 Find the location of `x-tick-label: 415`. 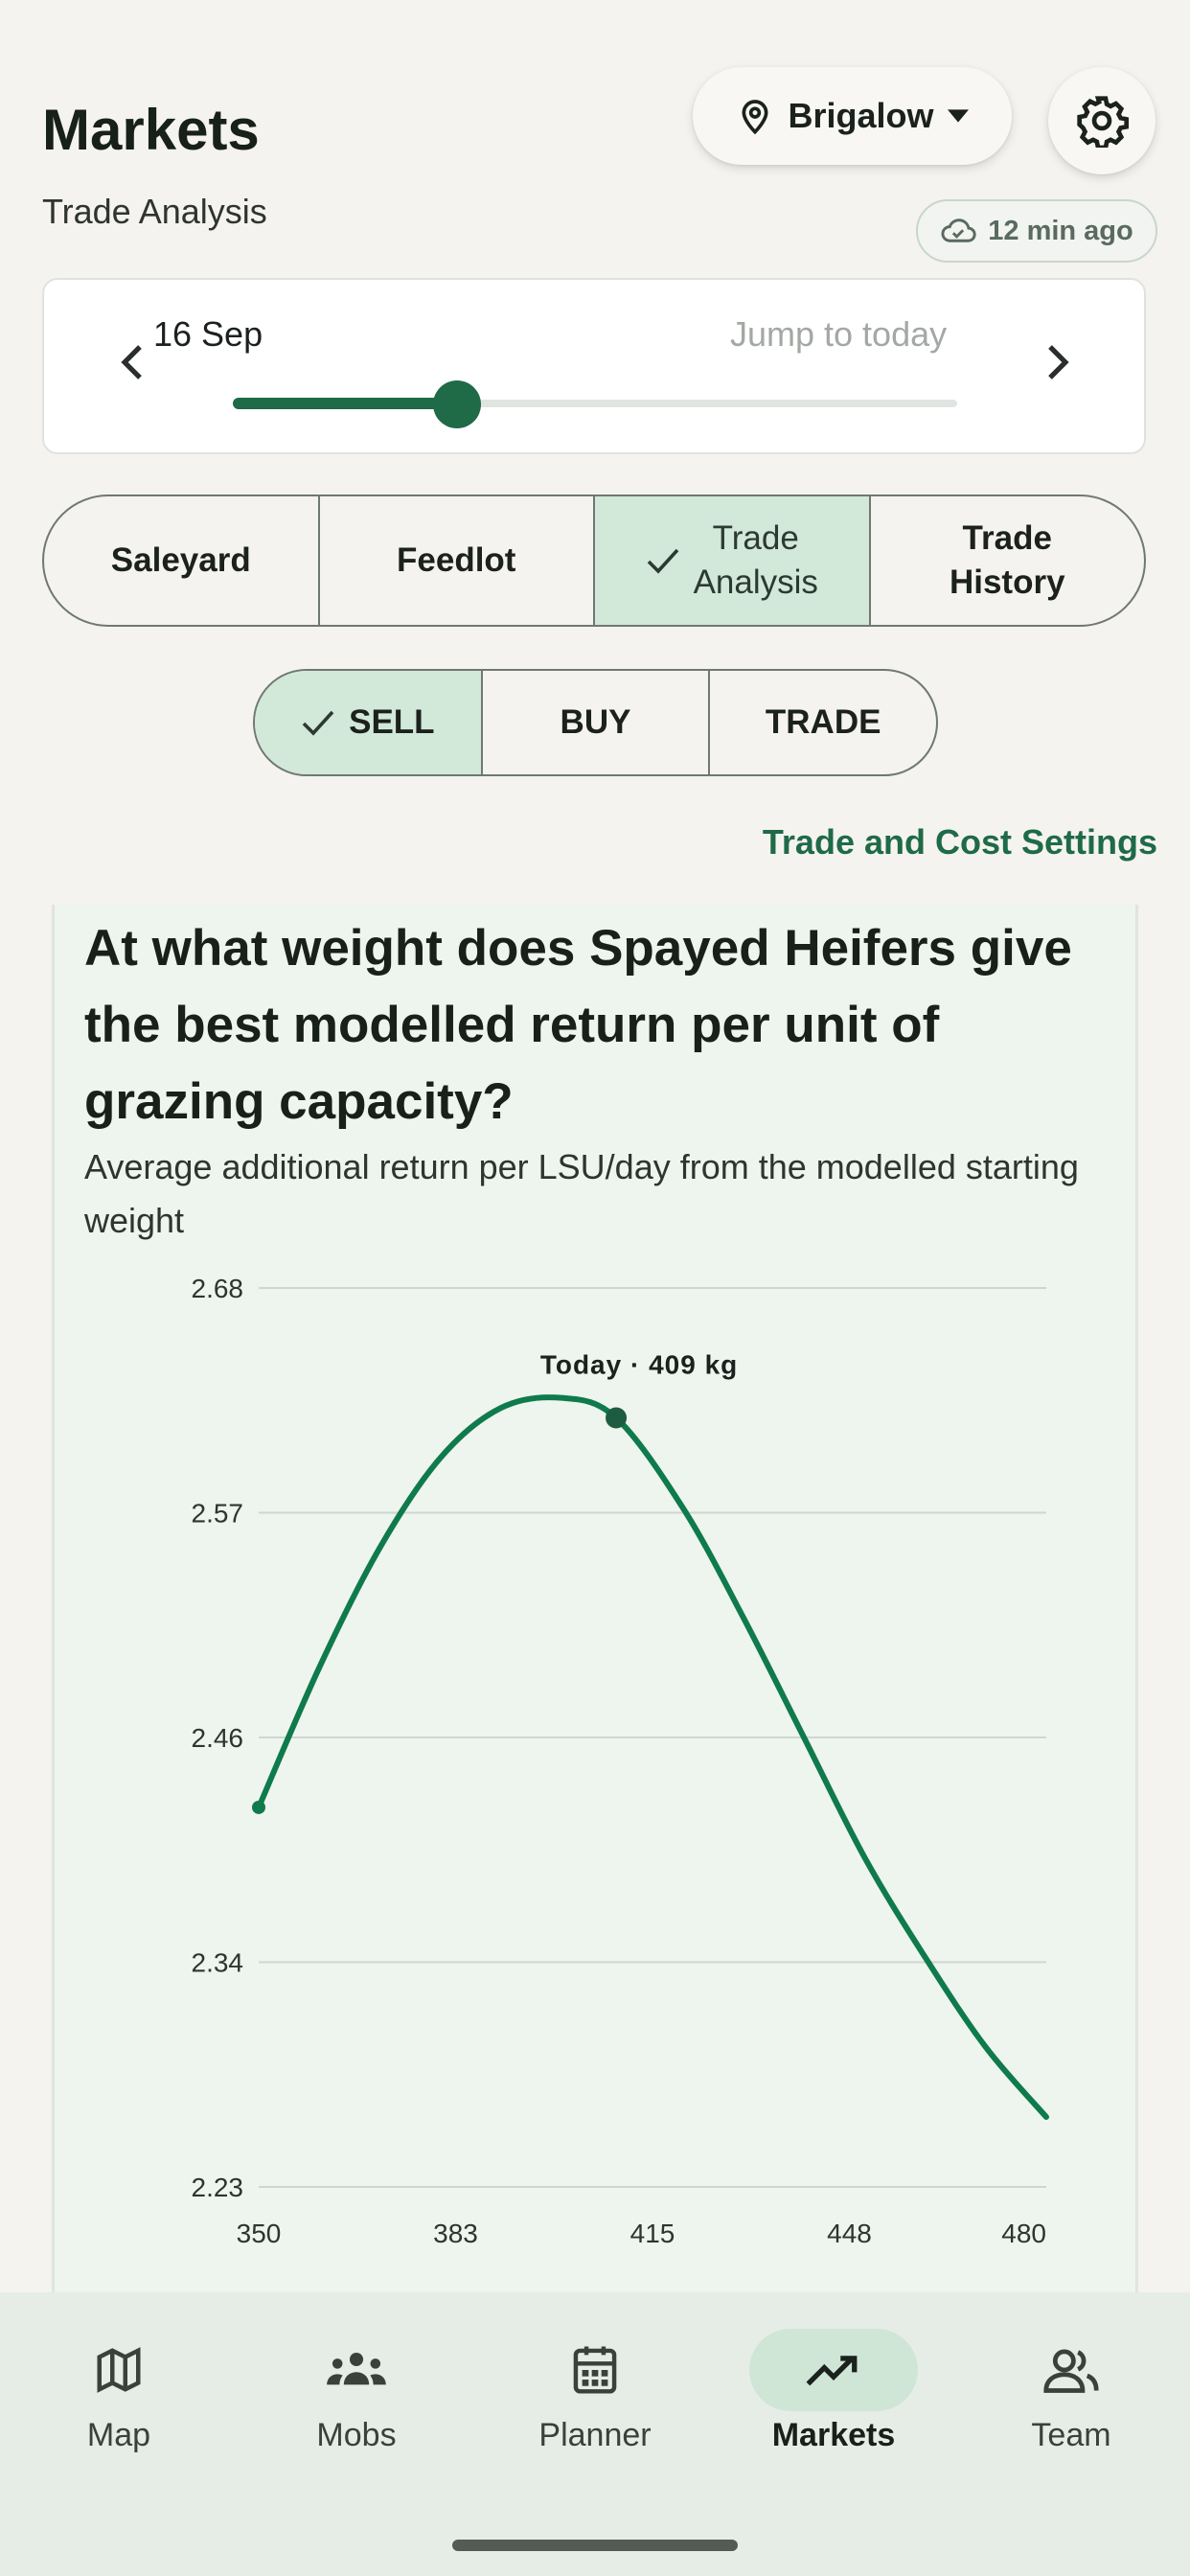

x-tick-label: 415 is located at coordinates (653, 2233).